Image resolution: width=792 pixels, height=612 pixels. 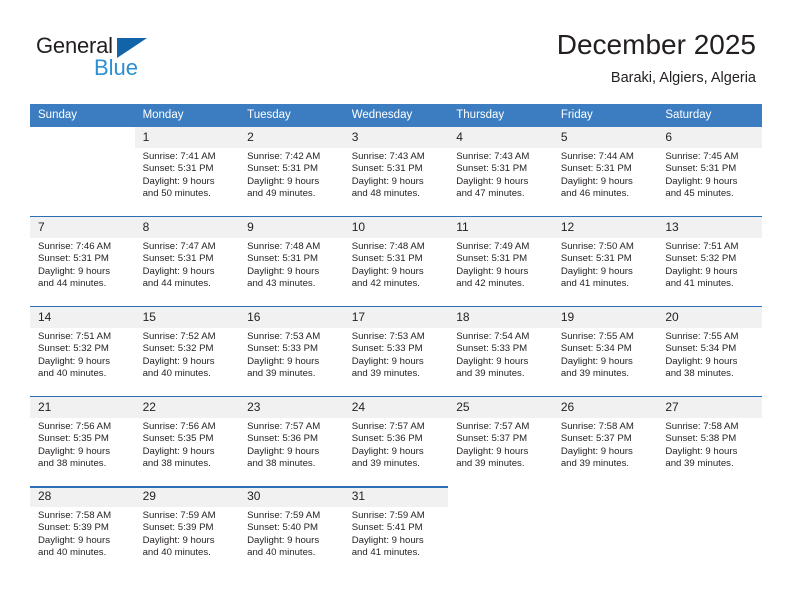 What do you see at coordinates (126, 61) in the screenshot?
I see `general-blue-logo: General Blue` at bounding box center [126, 61].